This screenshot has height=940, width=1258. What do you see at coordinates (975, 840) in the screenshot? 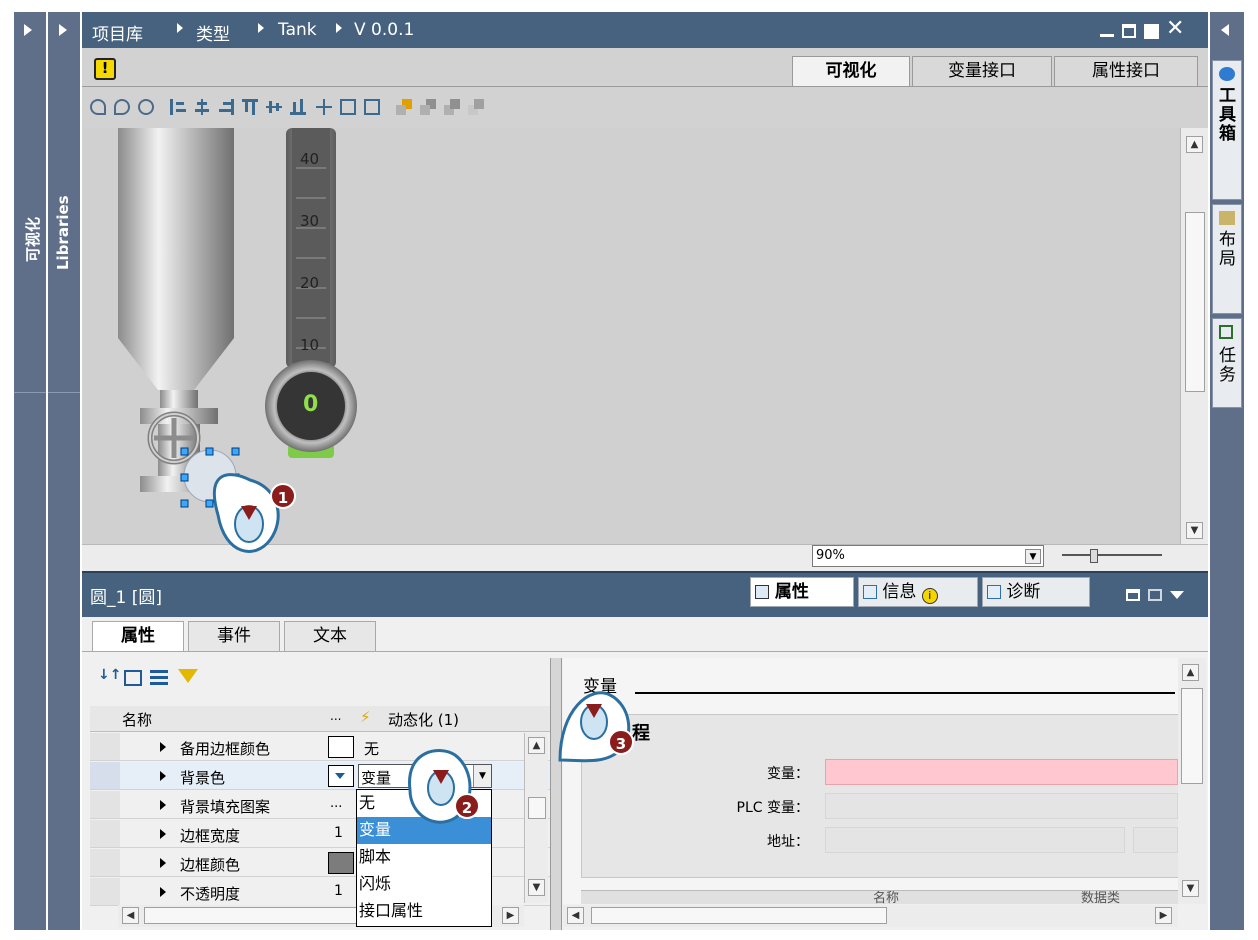
I see `address-input` at bounding box center [975, 840].